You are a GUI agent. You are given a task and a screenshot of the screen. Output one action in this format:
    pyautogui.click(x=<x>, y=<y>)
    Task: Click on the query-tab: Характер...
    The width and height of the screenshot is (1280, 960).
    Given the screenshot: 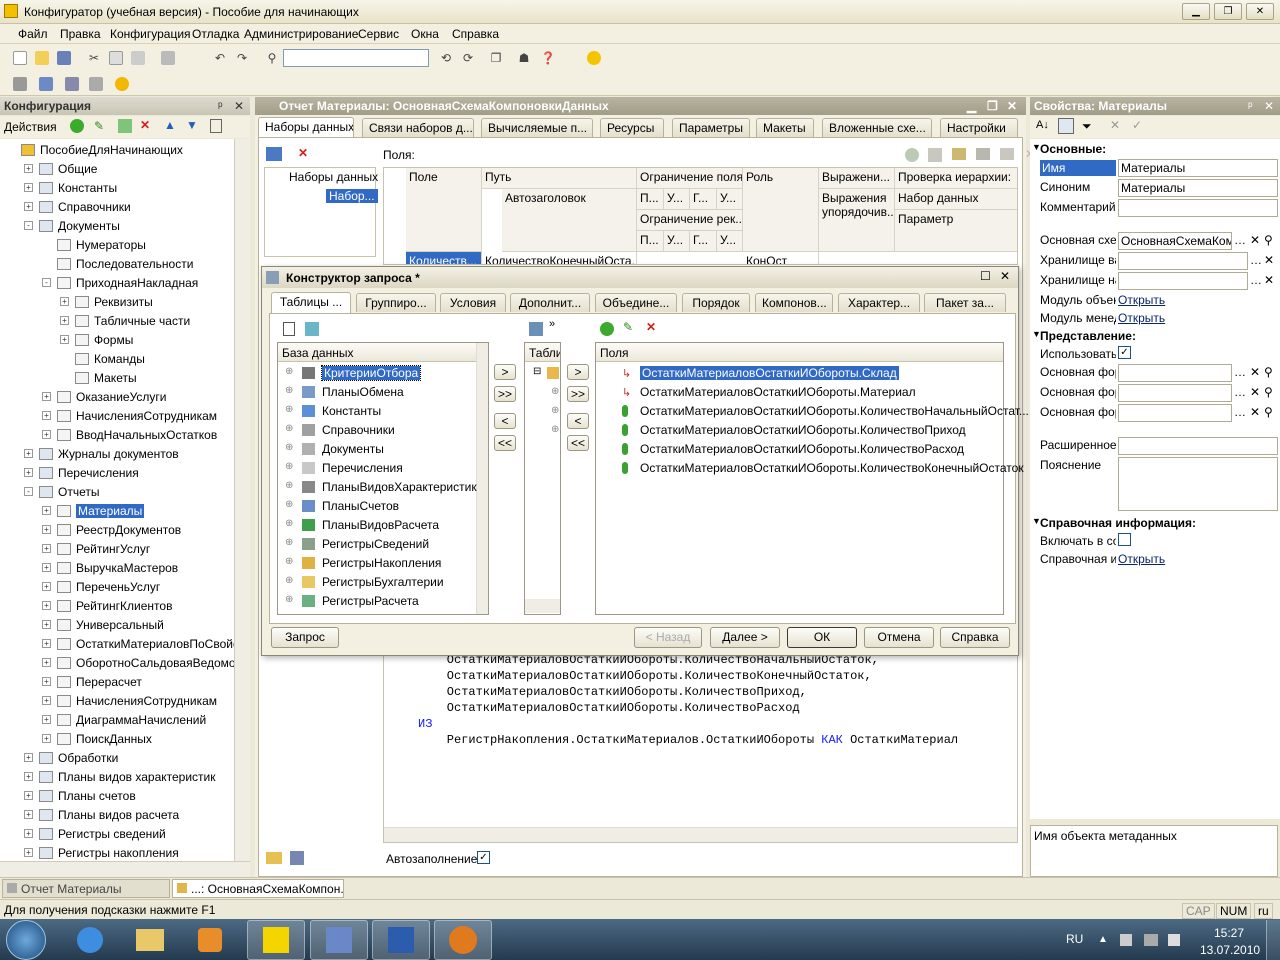 What is the action you would take?
    pyautogui.click(x=879, y=302)
    